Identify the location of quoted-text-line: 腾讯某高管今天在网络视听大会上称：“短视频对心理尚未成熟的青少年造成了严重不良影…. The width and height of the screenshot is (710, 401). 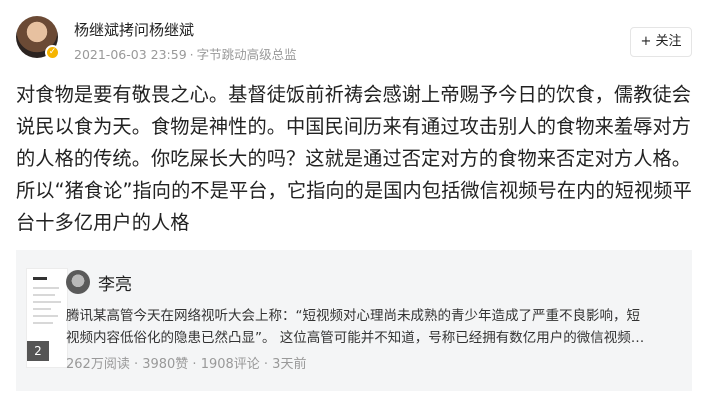
(353, 316).